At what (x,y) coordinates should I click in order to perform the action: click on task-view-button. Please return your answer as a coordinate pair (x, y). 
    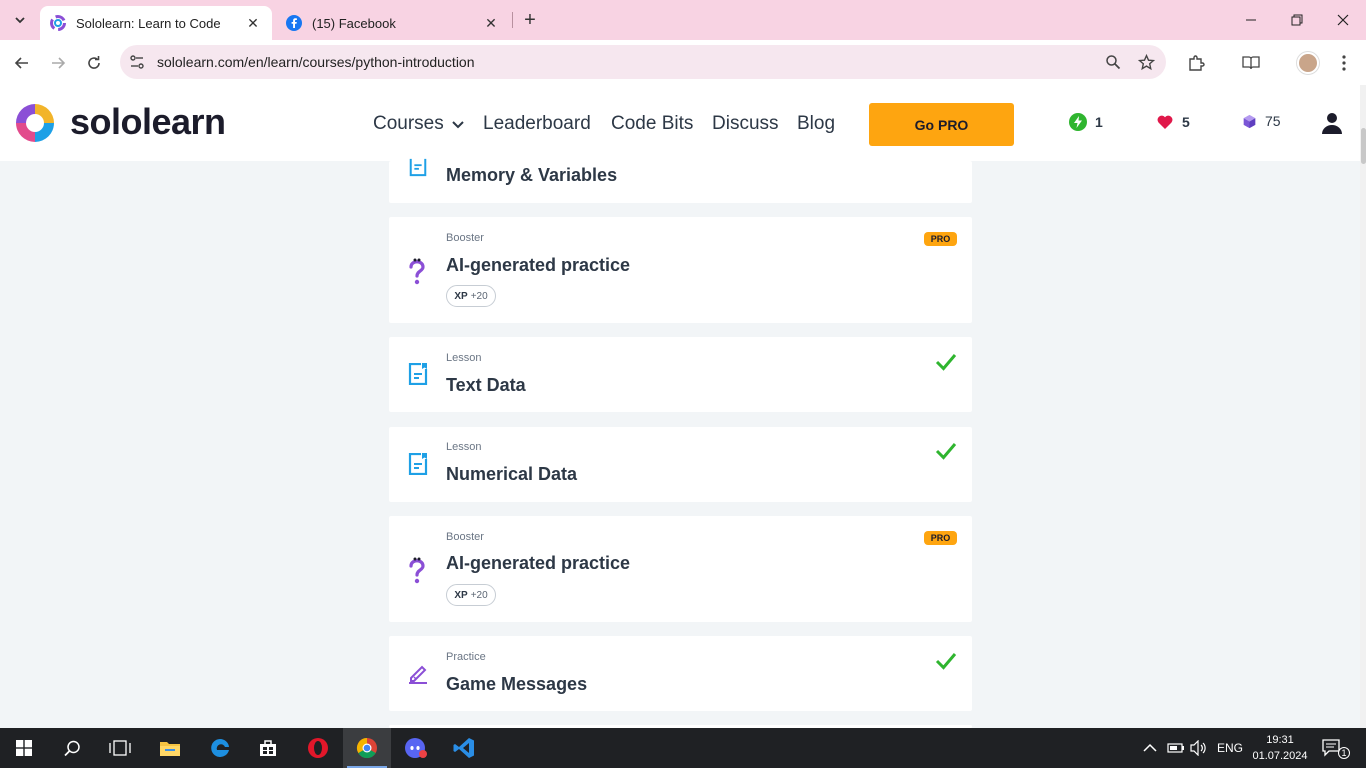
    Looking at the image, I should click on (120, 748).